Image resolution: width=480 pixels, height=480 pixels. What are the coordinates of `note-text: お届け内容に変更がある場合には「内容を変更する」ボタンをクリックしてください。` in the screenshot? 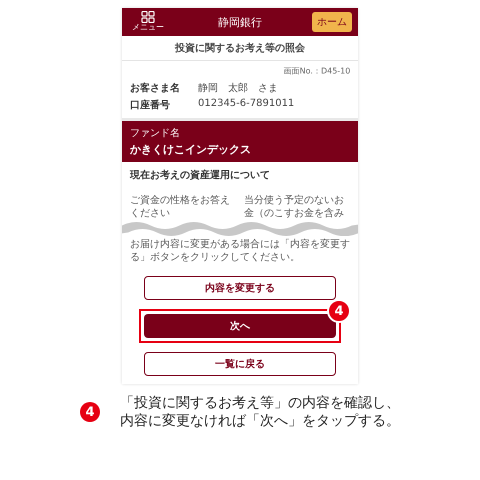 It's located at (240, 251).